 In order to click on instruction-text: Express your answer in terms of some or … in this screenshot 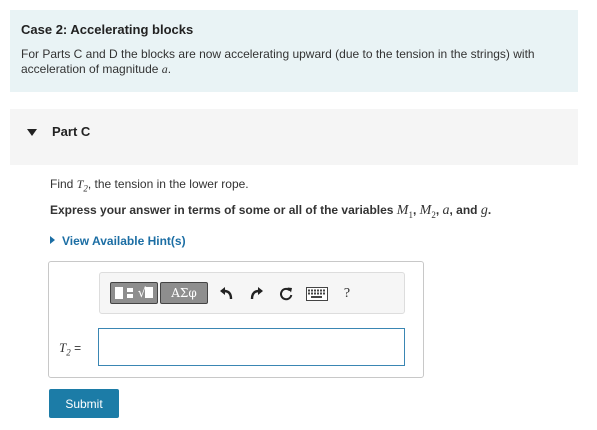, I will do `click(271, 211)`.